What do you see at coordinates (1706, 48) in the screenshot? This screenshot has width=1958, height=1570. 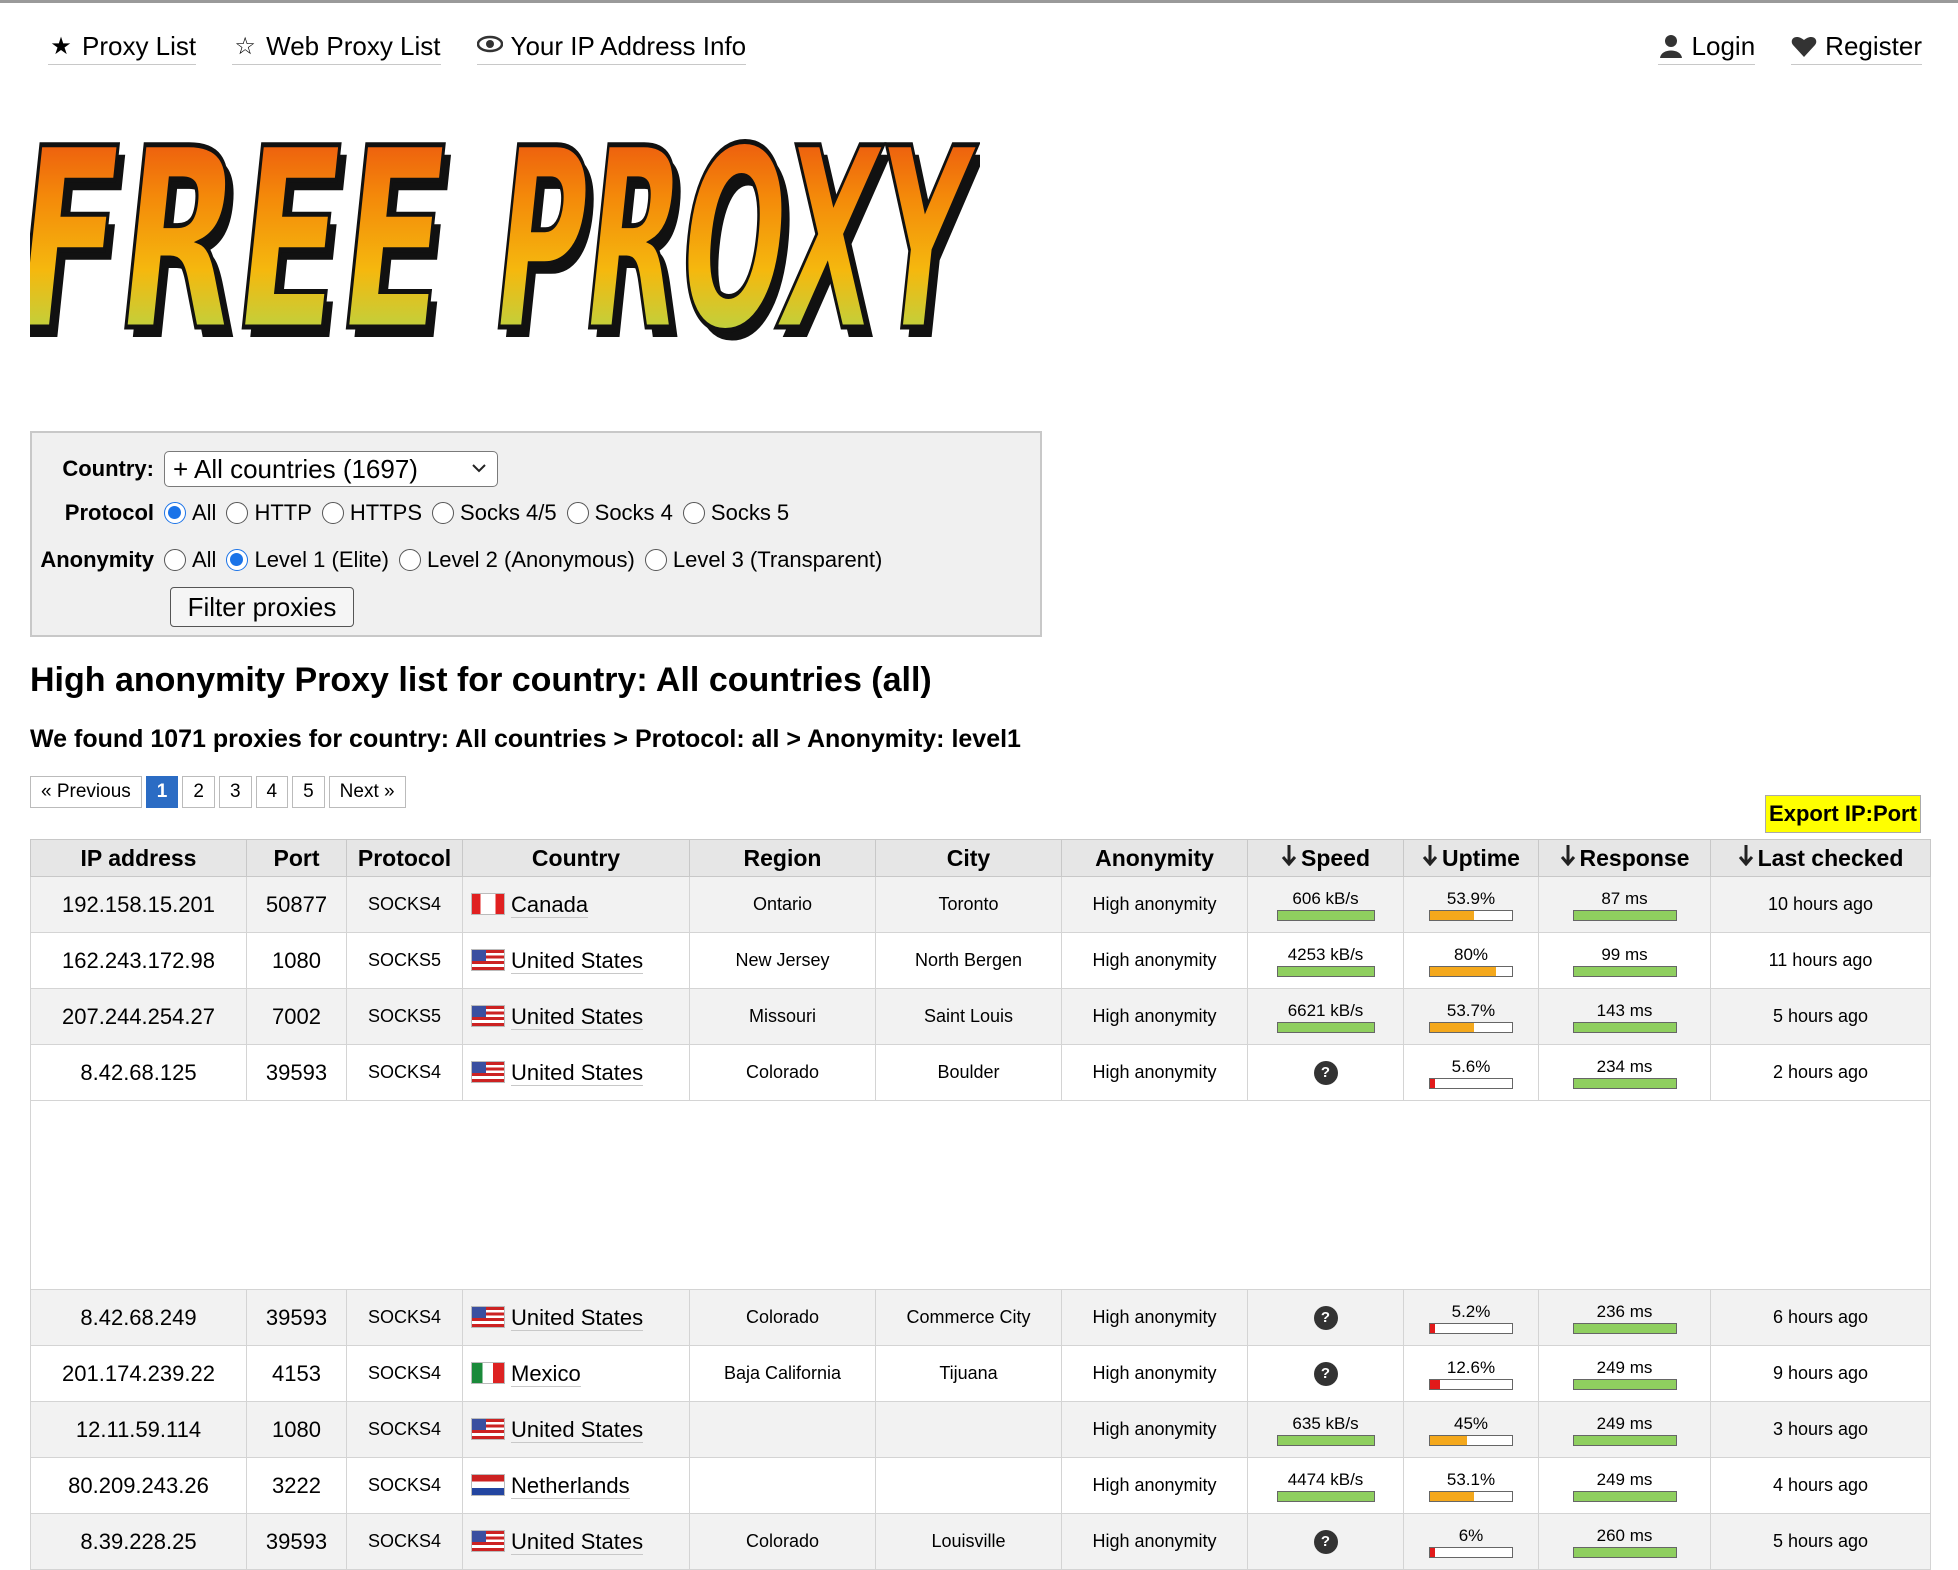 I see `nav-login: Login` at bounding box center [1706, 48].